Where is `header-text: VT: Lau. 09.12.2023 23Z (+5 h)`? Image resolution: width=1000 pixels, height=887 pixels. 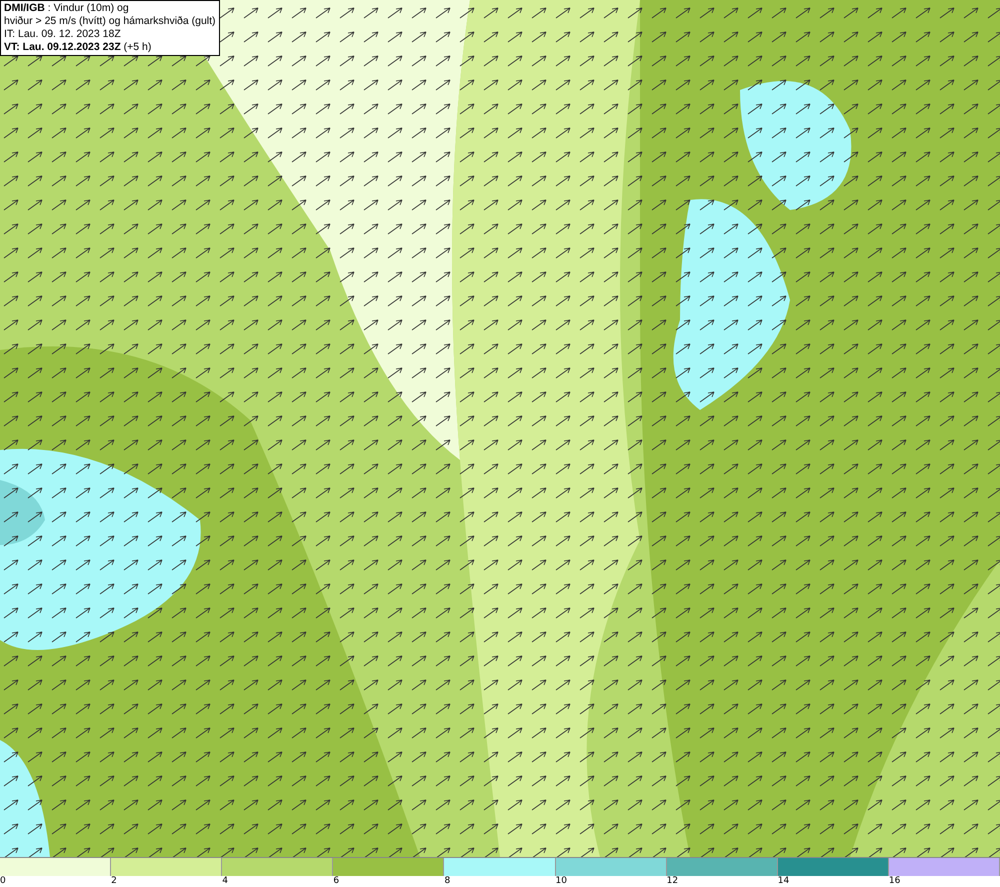
header-text: VT: Lau. 09.12.2023 23Z (+5 h) is located at coordinates (78, 47).